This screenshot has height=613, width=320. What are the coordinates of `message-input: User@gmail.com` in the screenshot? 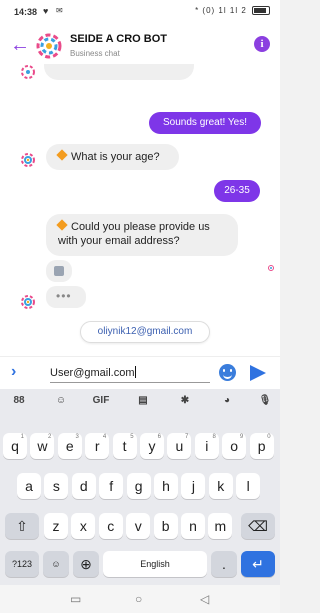 It's located at (130, 373).